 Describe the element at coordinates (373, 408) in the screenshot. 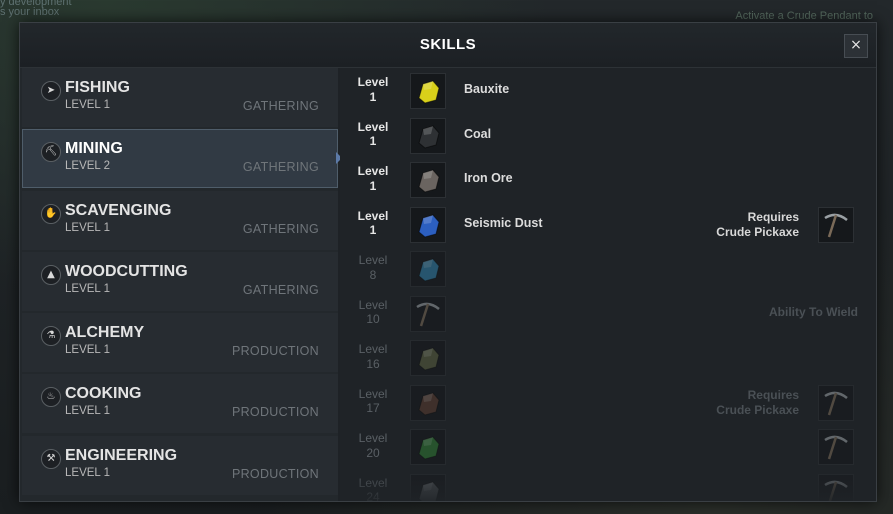

I see `resource-level-value: 17` at that location.